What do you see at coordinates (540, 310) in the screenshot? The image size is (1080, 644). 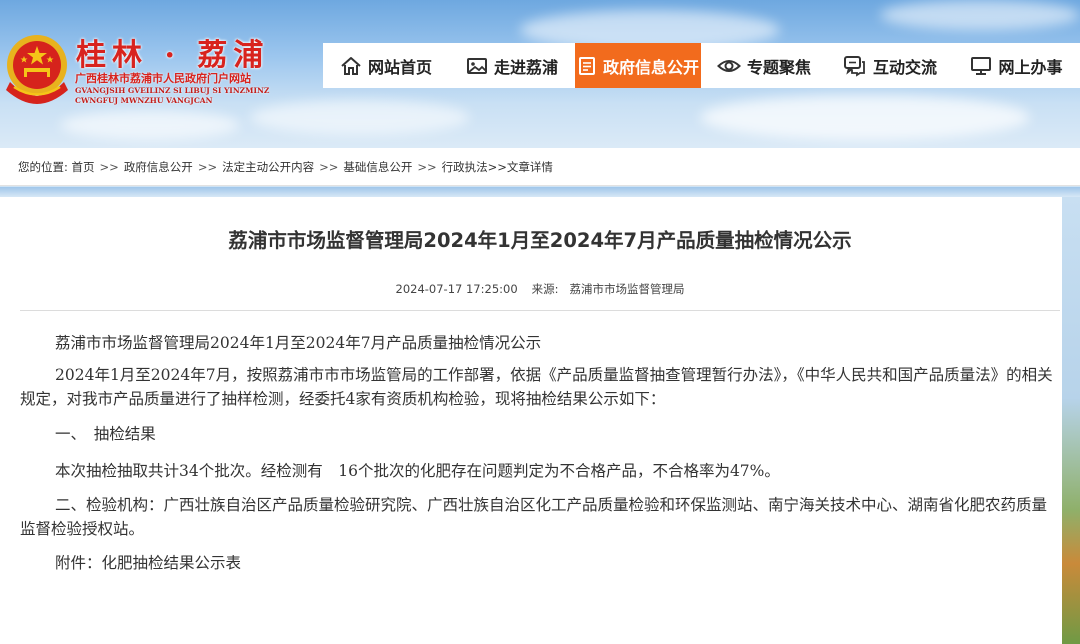 I see `divider` at bounding box center [540, 310].